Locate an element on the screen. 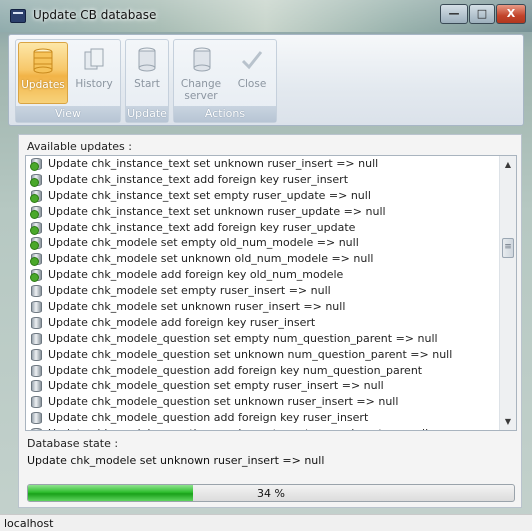 This screenshot has height=531, width=532. minimize-button: — is located at coordinates (454, 14).